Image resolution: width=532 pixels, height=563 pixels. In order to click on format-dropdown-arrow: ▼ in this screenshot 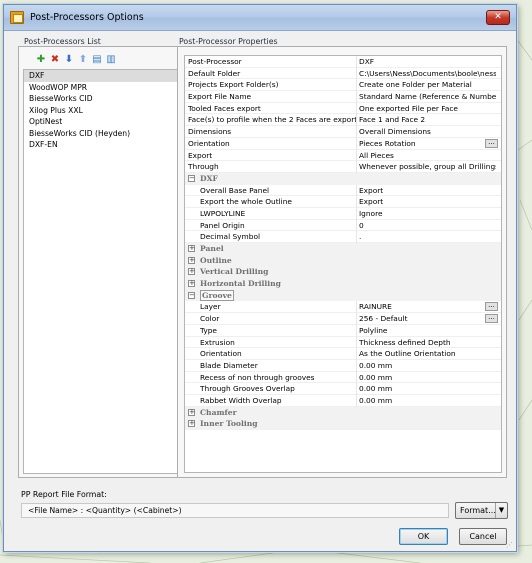, I will do `click(501, 510)`.